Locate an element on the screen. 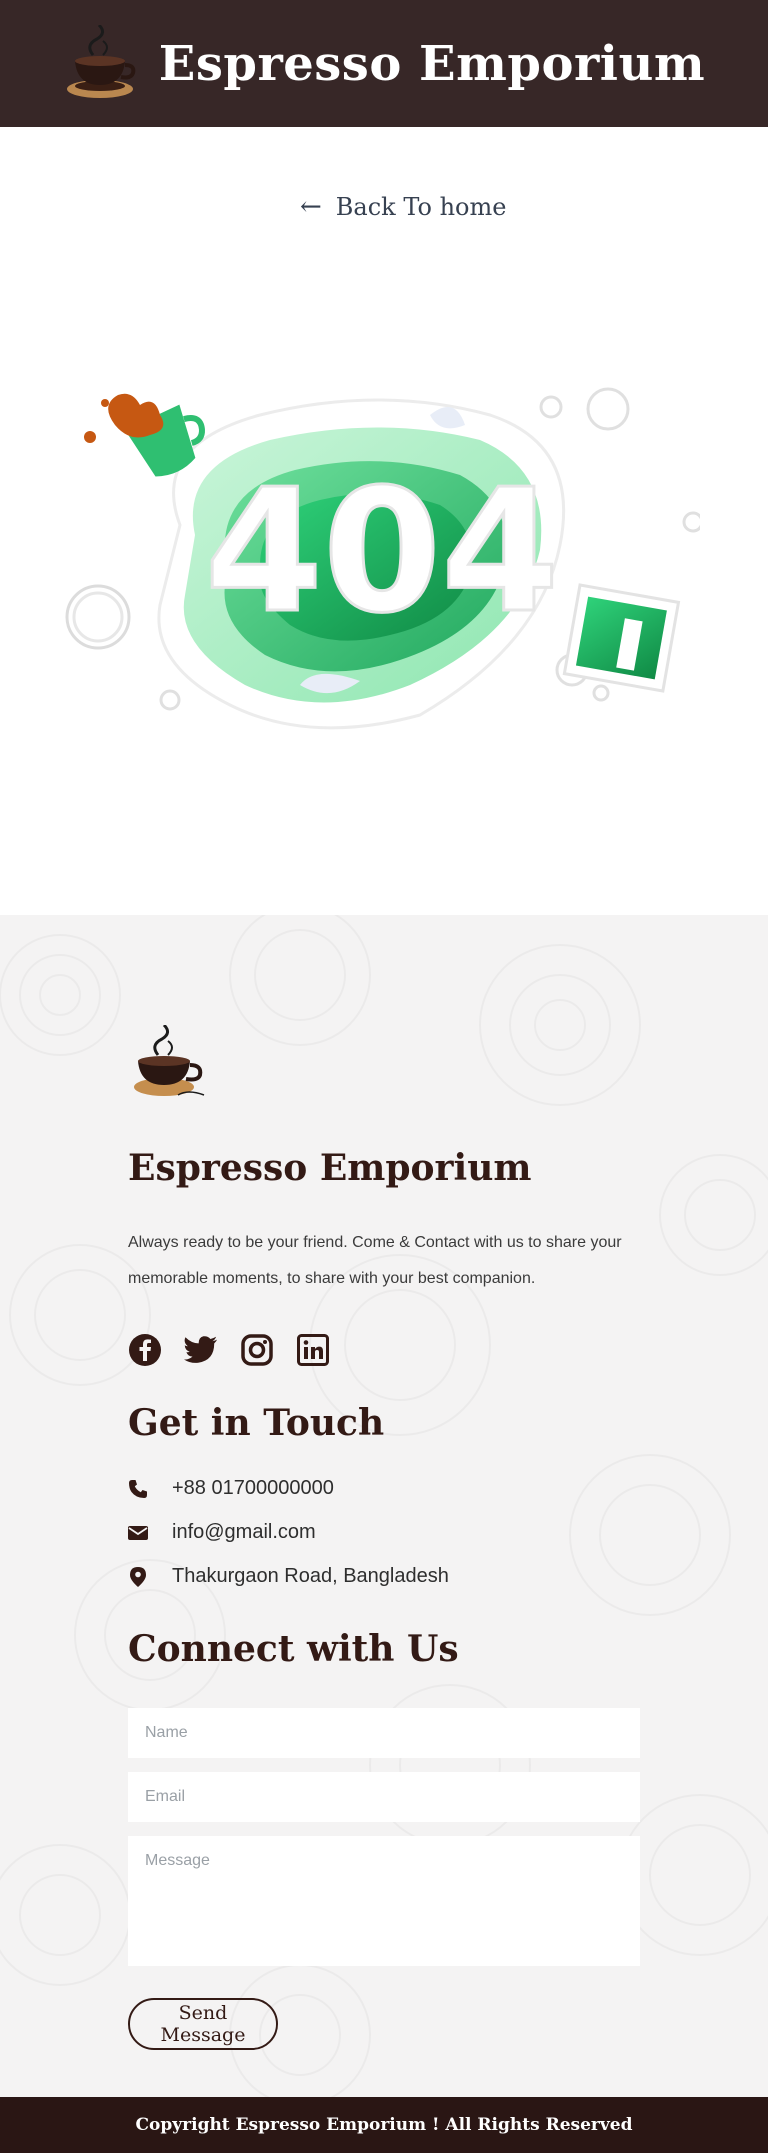 The image size is (768, 2153). phone-text: +88 01700000000 is located at coordinates (253, 1488).